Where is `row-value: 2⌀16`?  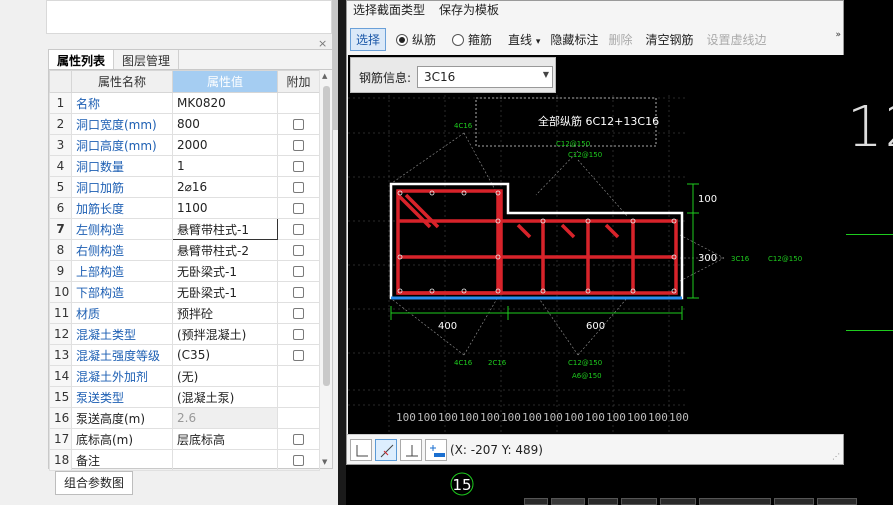
row-value: 2⌀16 is located at coordinates (225, 187).